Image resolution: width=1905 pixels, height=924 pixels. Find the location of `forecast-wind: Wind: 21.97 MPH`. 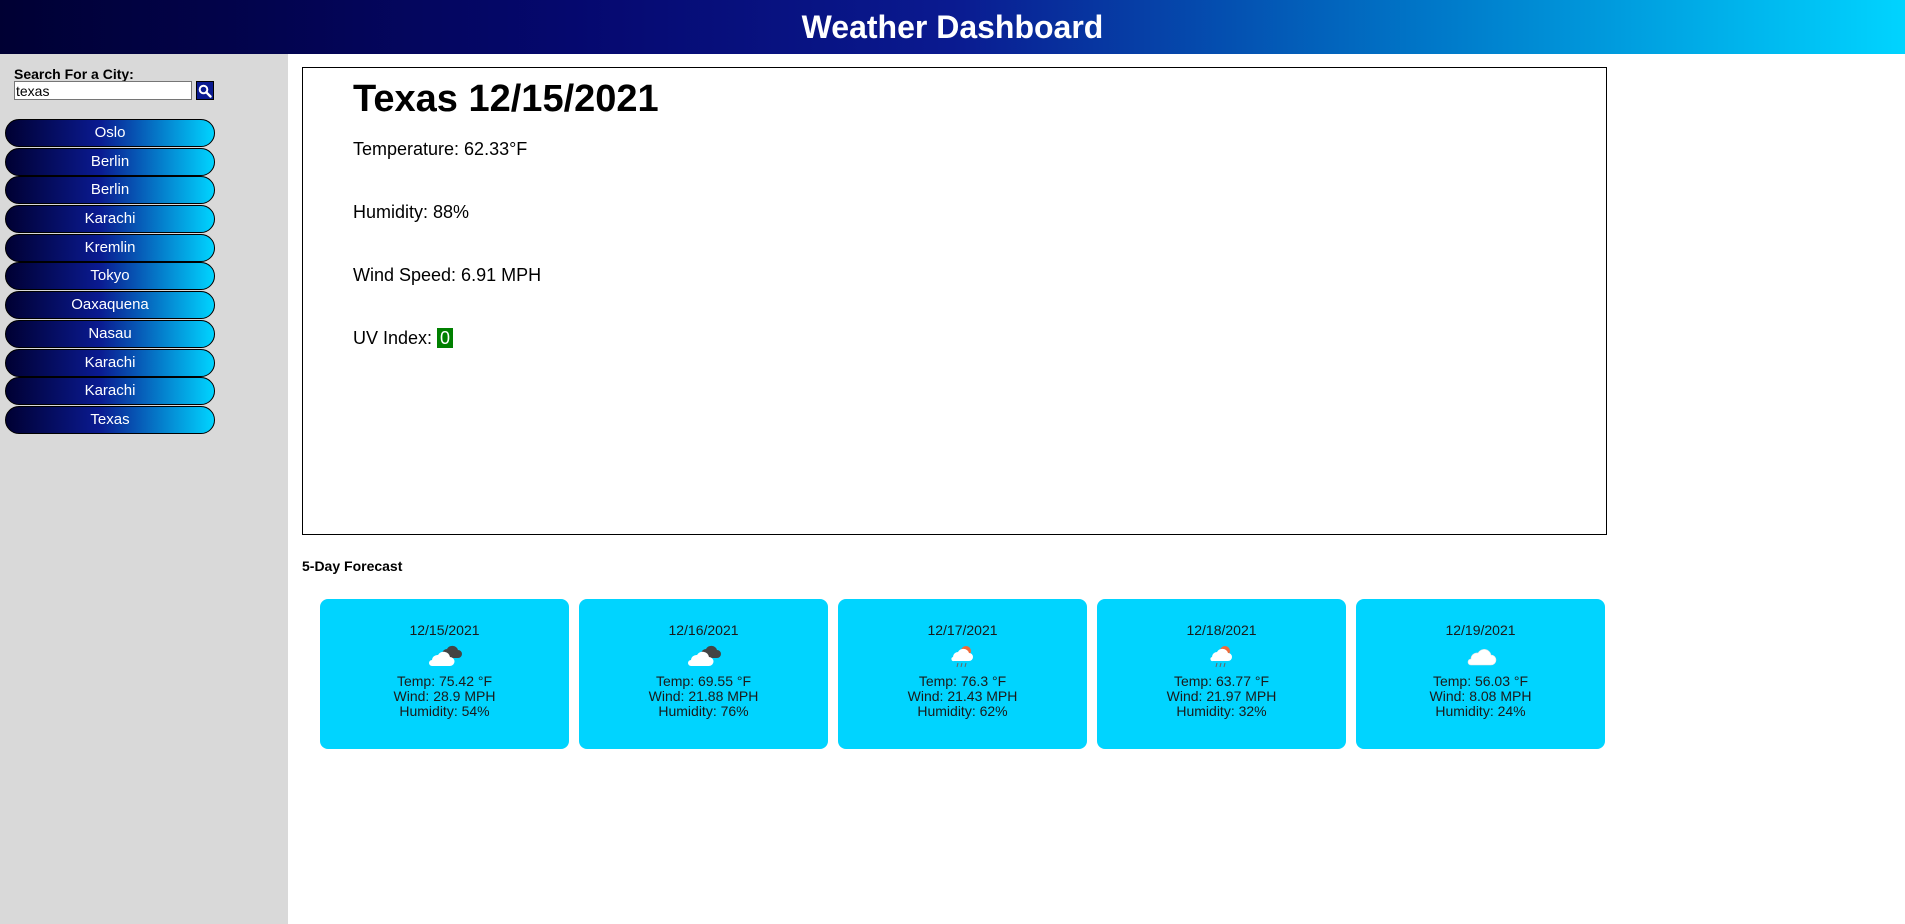

forecast-wind: Wind: 21.97 MPH is located at coordinates (1221, 696).